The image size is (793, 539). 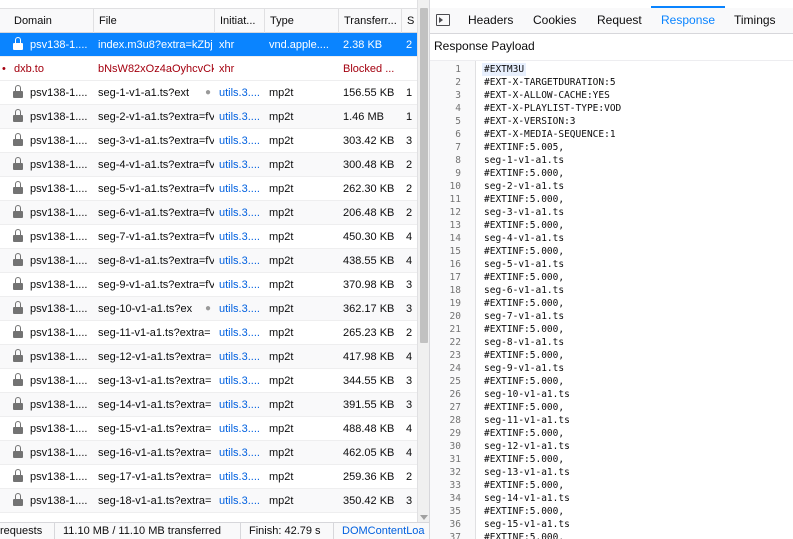 What do you see at coordinates (369, 189) in the screenshot?
I see `cell-transferred-text: 262.30 KB` at bounding box center [369, 189].